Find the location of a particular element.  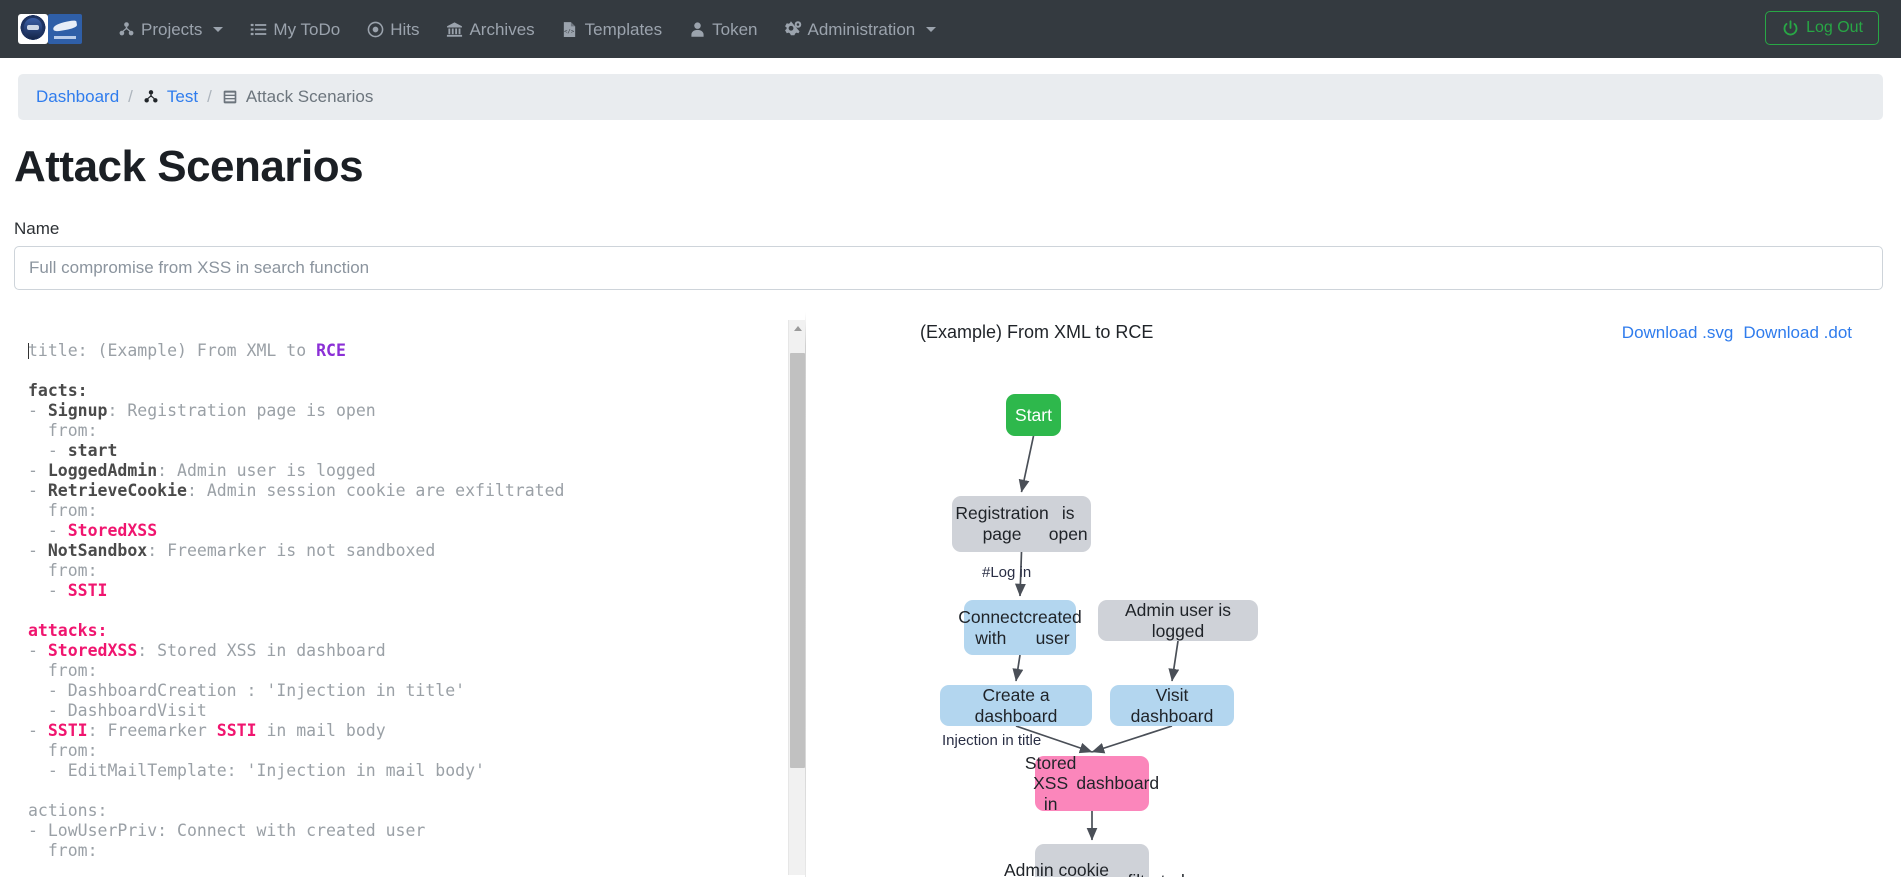

graph-edge-connect-to-createdash is located at coordinates (1018, 668).